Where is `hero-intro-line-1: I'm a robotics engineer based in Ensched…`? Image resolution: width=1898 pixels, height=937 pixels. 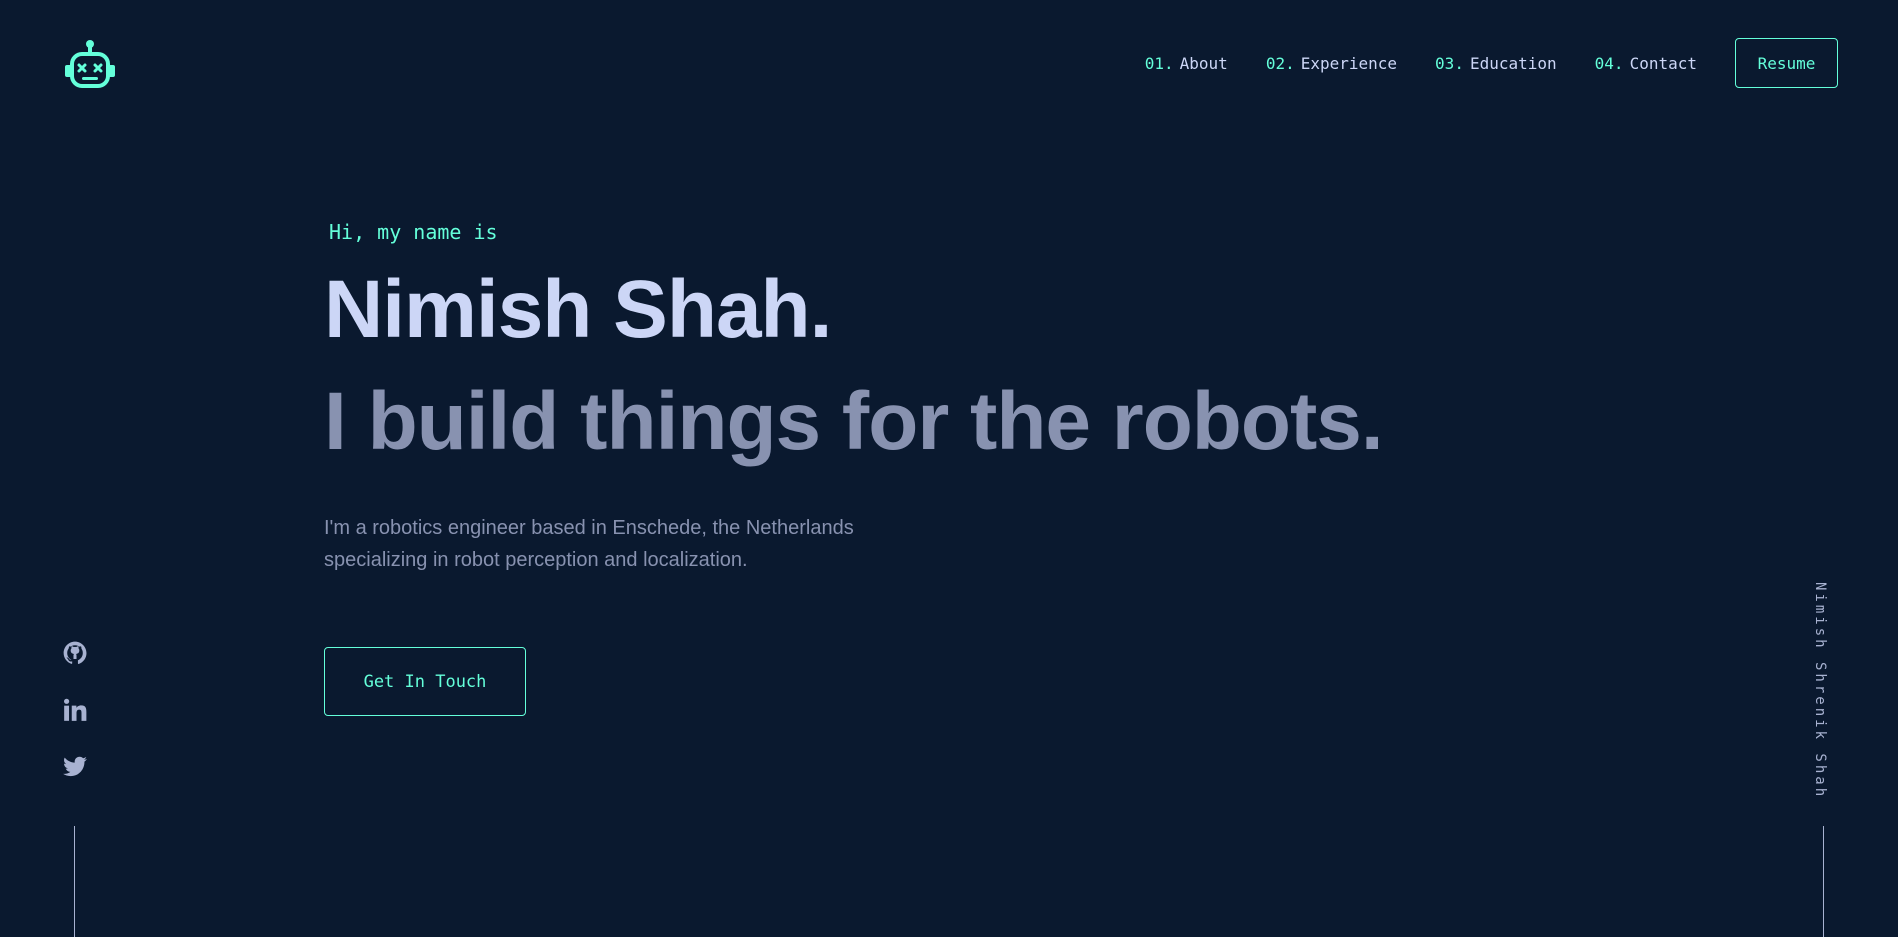
hero-intro-line-1: I'm a robotics engineer based in Ensched… is located at coordinates (589, 528).